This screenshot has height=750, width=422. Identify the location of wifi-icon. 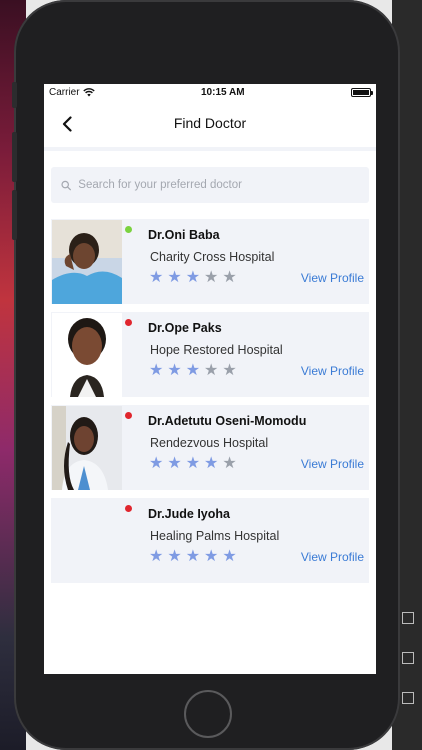
(88, 92).